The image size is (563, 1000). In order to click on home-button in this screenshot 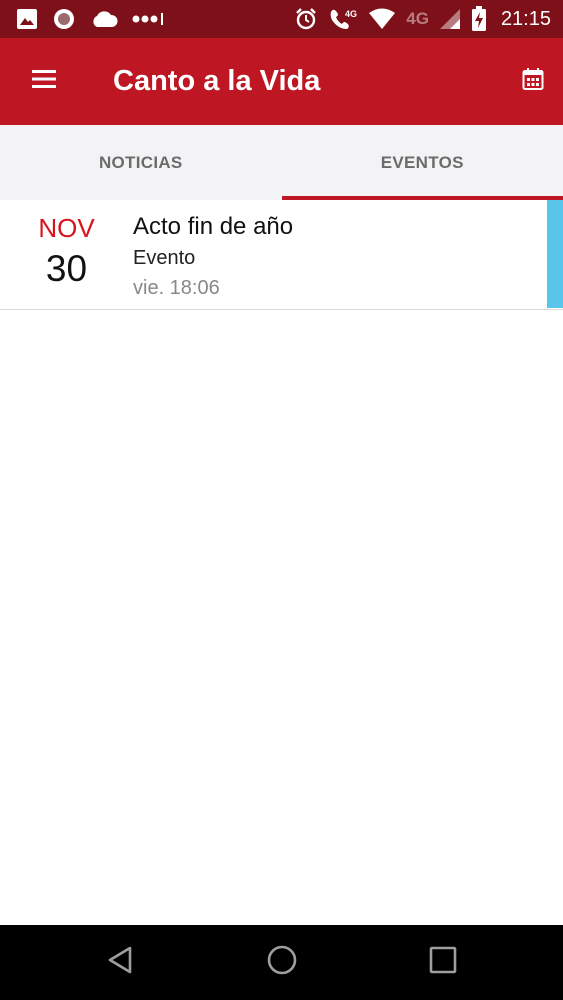, I will do `click(282, 962)`.